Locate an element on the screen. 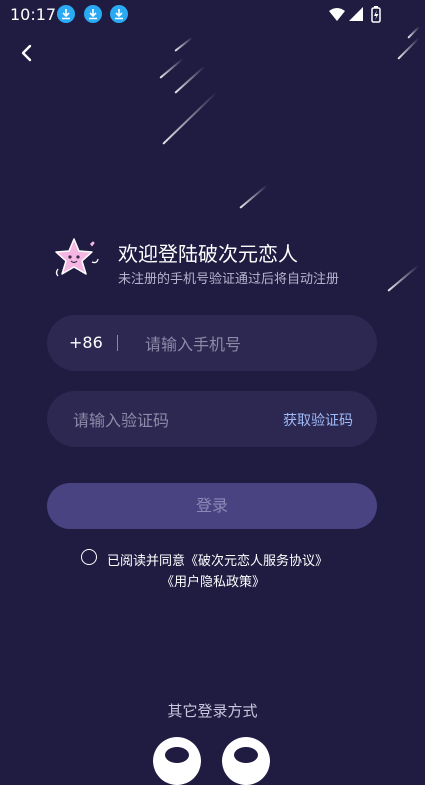 The height and width of the screenshot is (785, 425). back-button is located at coordinates (27, 53).